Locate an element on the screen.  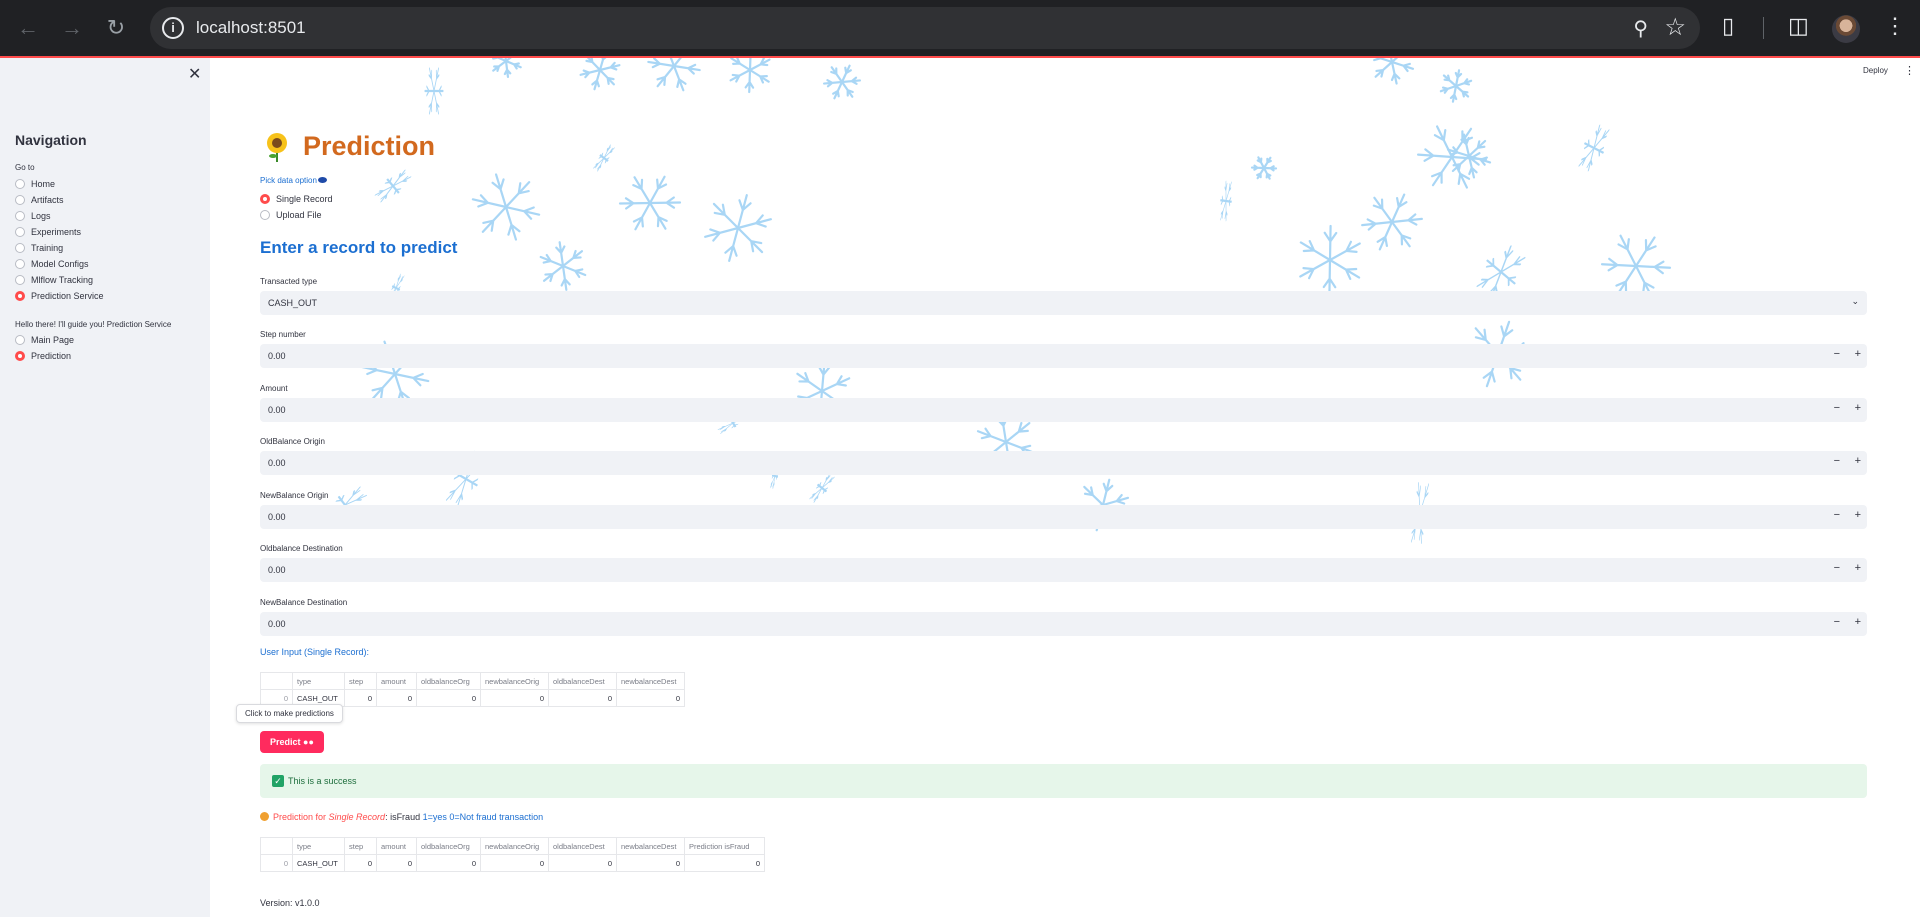
transacted-type-select: CASH_OUT ⌄ is located at coordinates (1063, 303).